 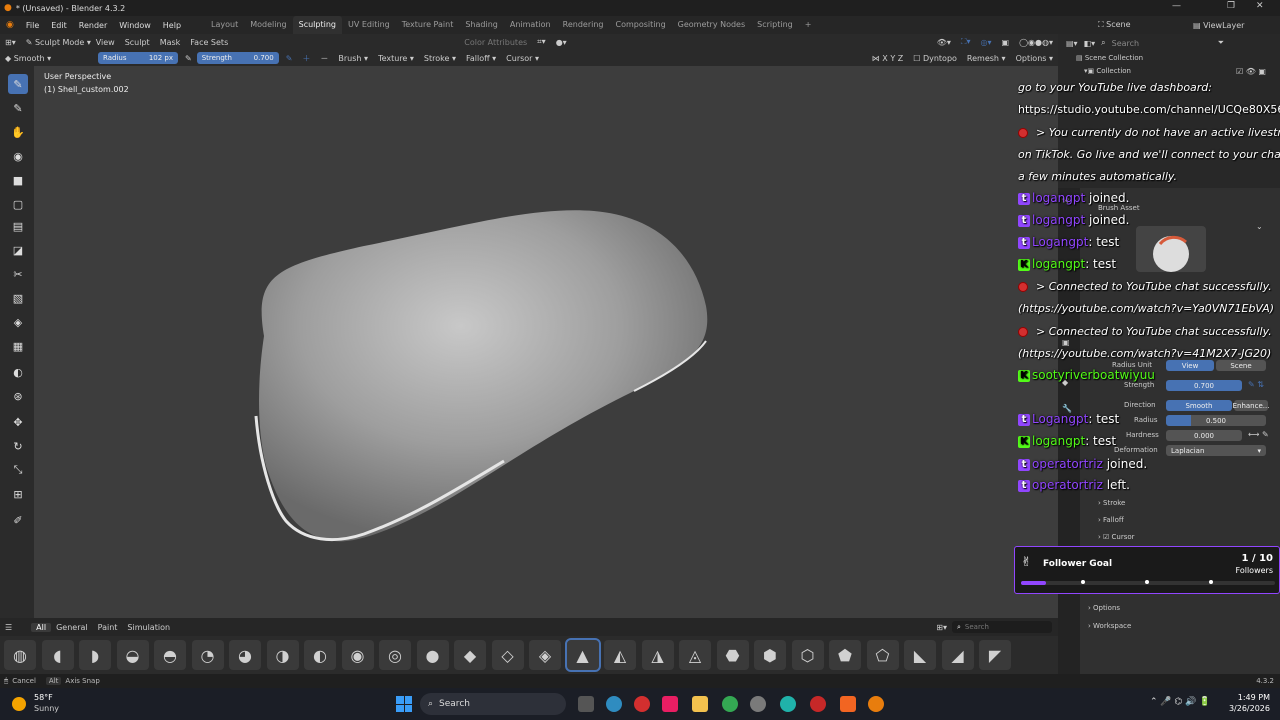 What do you see at coordinates (941, 627) in the screenshot?
I see `shelf-view-icon: ⊞▾` at bounding box center [941, 627].